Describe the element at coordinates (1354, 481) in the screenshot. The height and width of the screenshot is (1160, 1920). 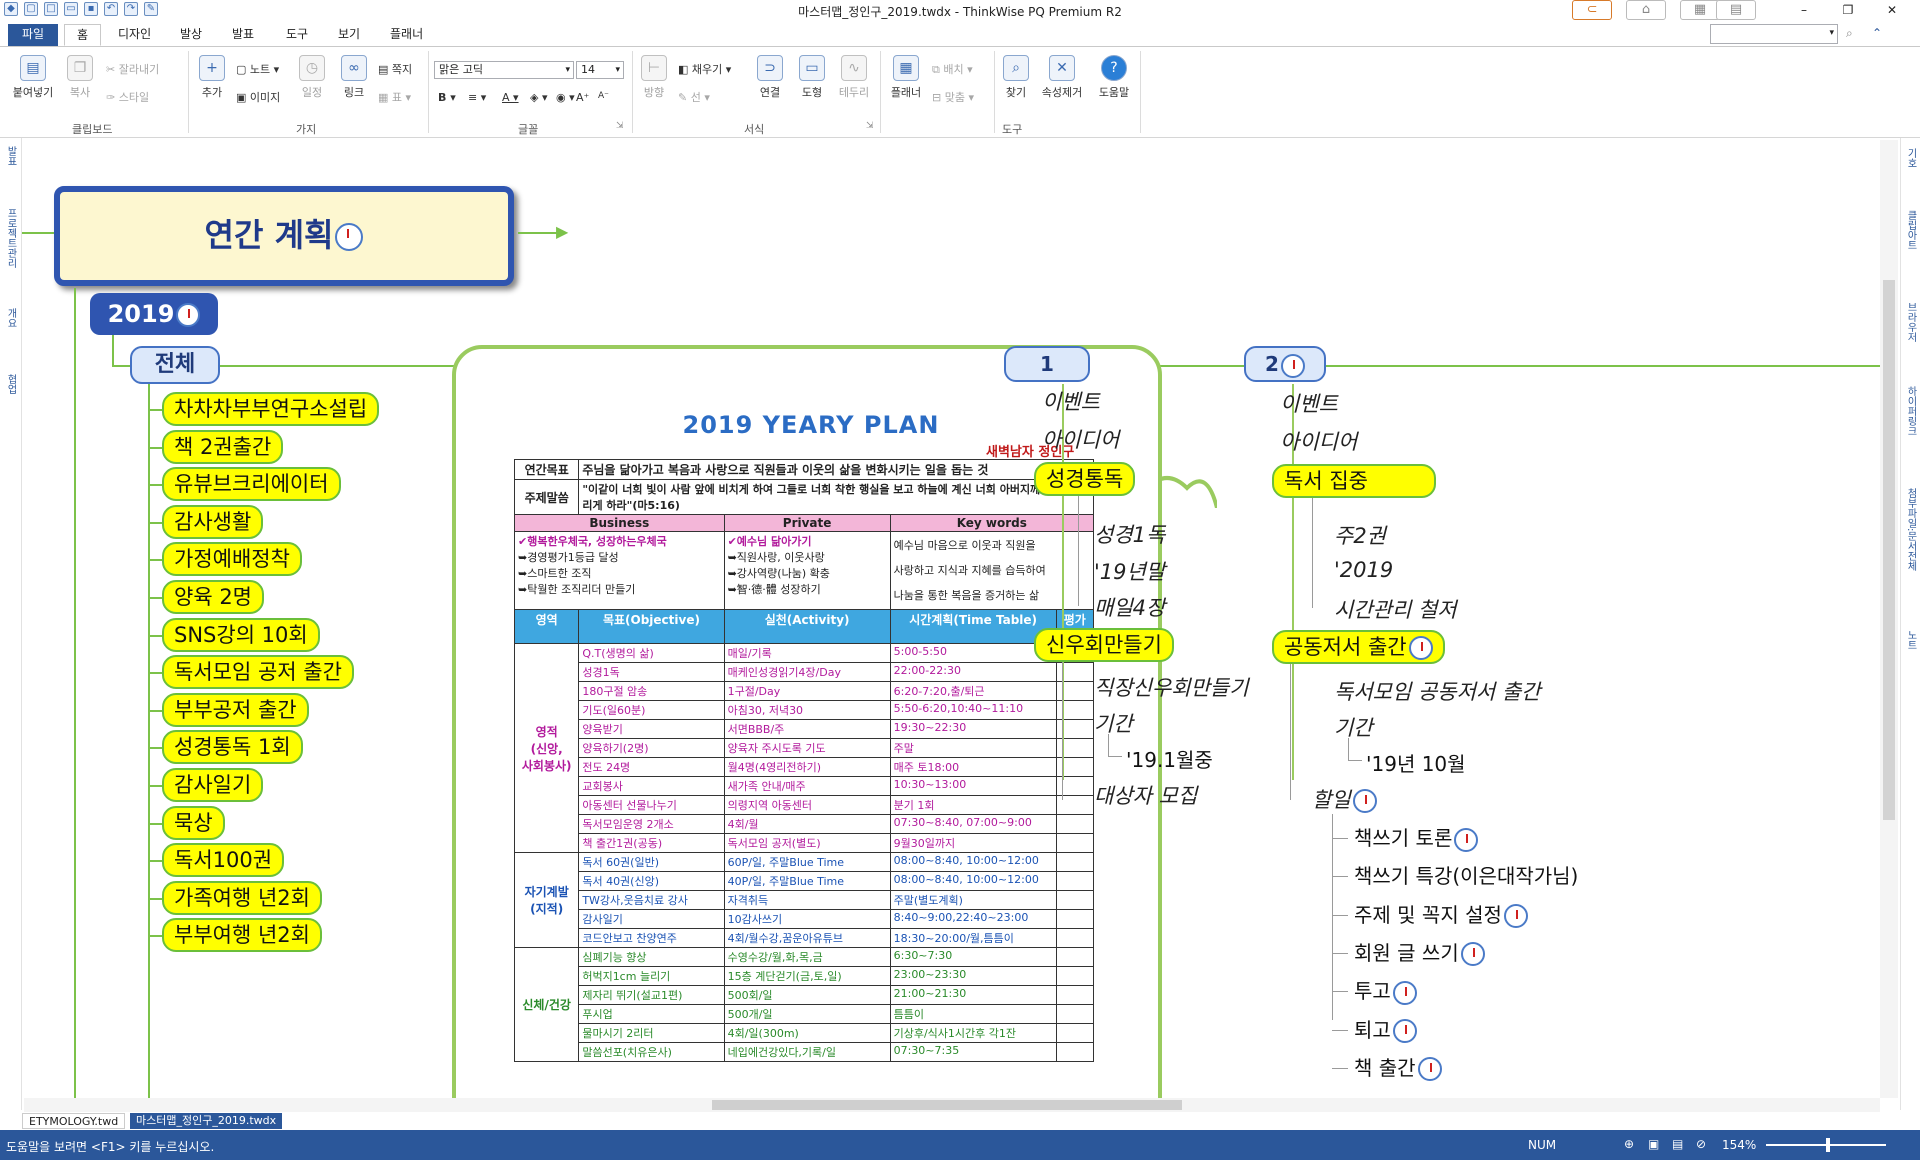
I see `reading-focus-topic: 독서 집중` at that location.